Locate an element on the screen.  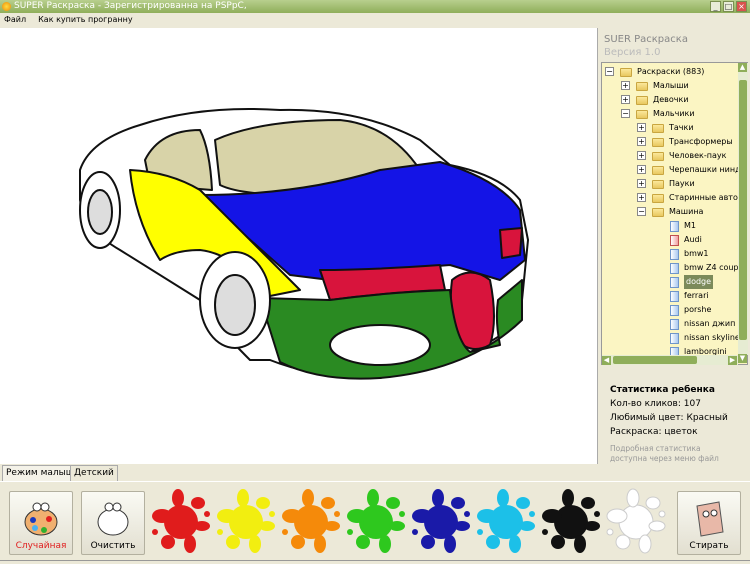
tree-item-label: porshe is located at coordinates (698, 309).